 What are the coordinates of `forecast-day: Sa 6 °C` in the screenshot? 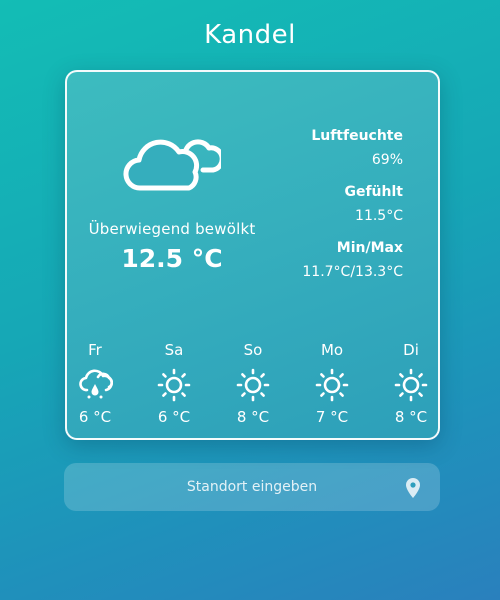 It's located at (174, 383).